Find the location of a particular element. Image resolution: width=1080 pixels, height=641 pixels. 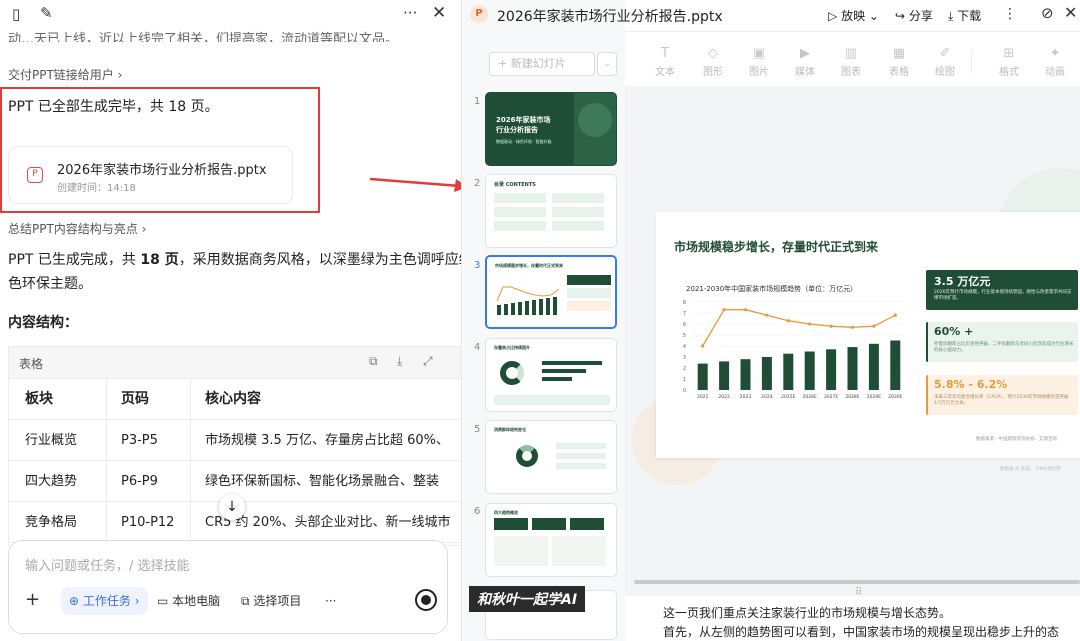

tool-draw: ✐ 绘图 is located at coordinates (945, 62).